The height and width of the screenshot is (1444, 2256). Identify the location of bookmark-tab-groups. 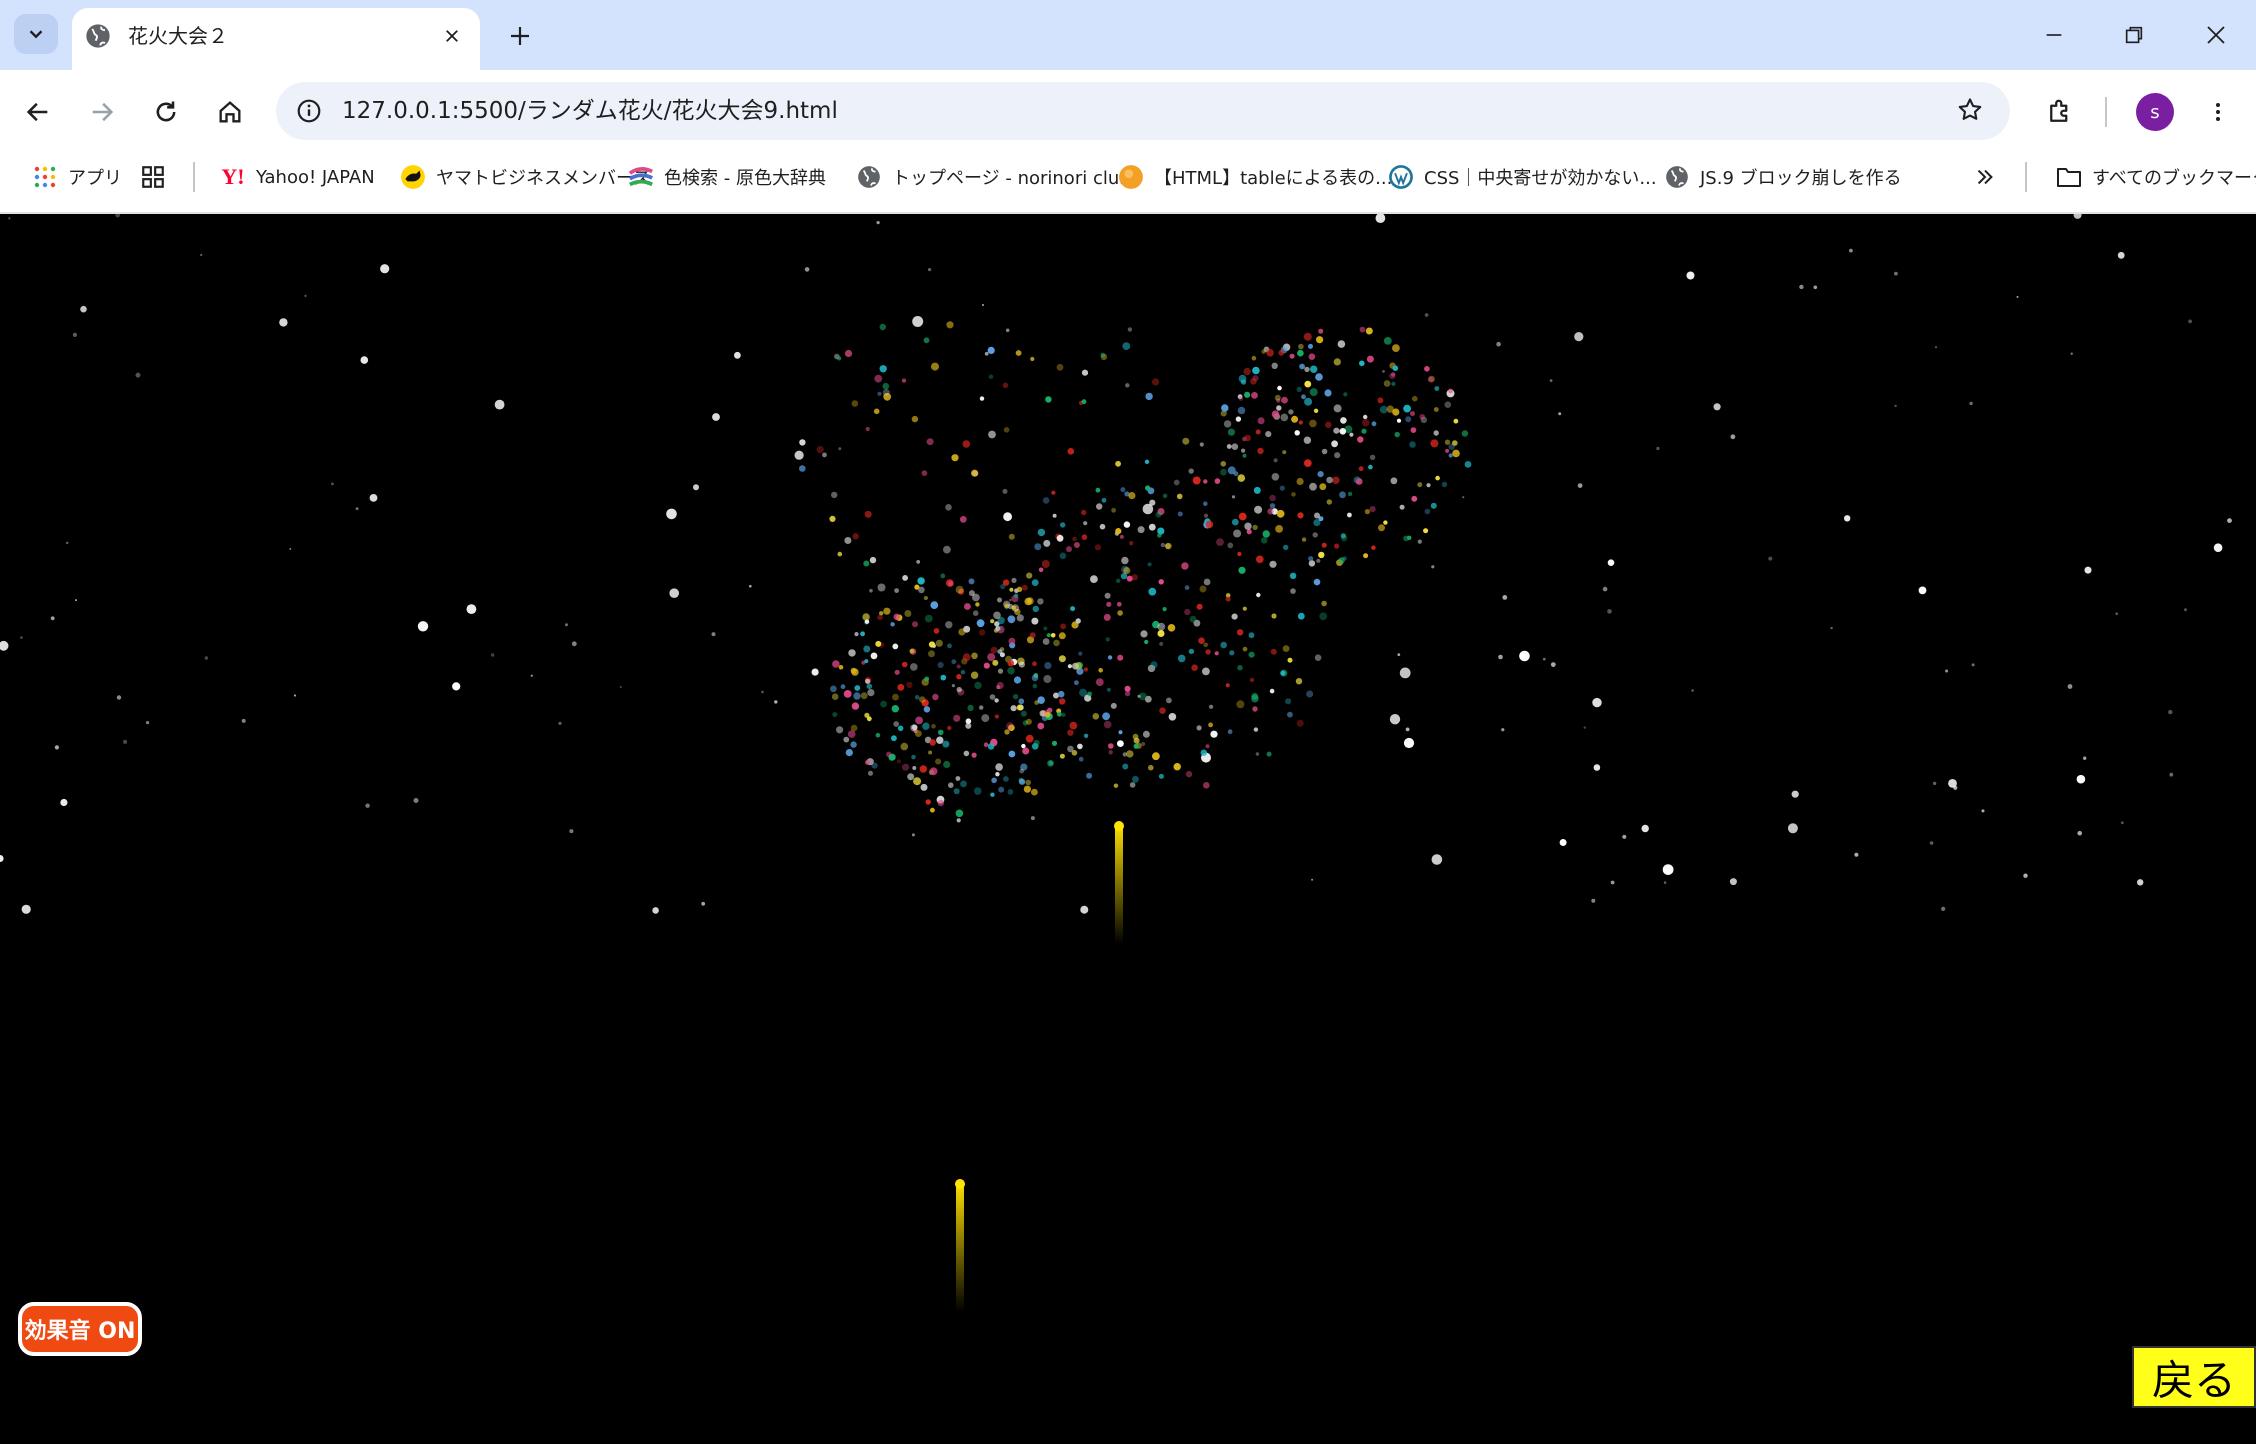
(153, 177).